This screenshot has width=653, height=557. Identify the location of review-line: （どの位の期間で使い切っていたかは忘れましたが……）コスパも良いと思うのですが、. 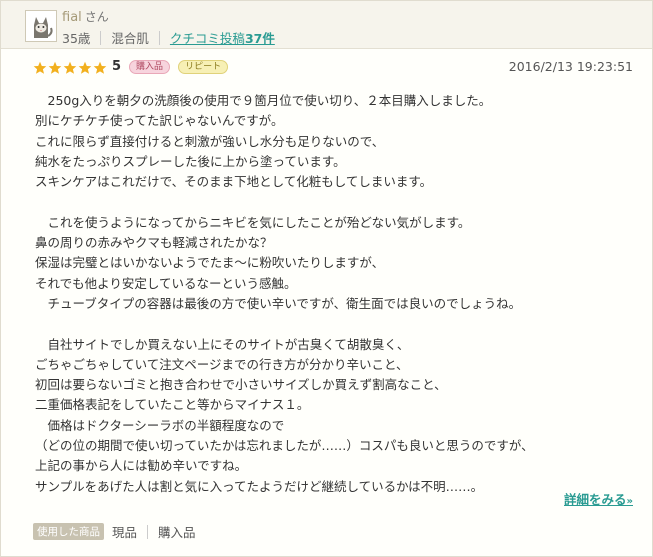
(284, 446).